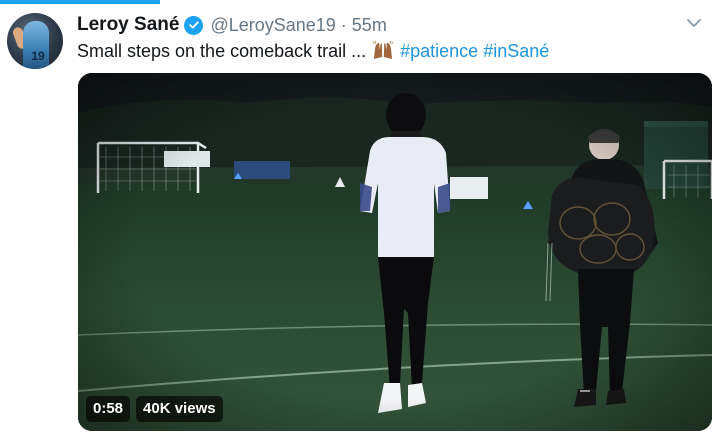  What do you see at coordinates (383, 50) in the screenshot?
I see `raised-hands-icon` at bounding box center [383, 50].